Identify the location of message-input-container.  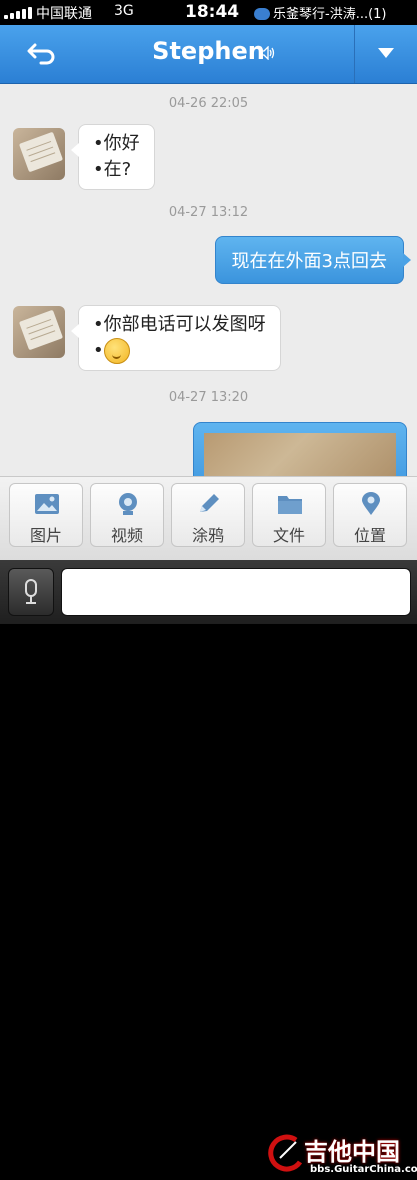
(236, 592).